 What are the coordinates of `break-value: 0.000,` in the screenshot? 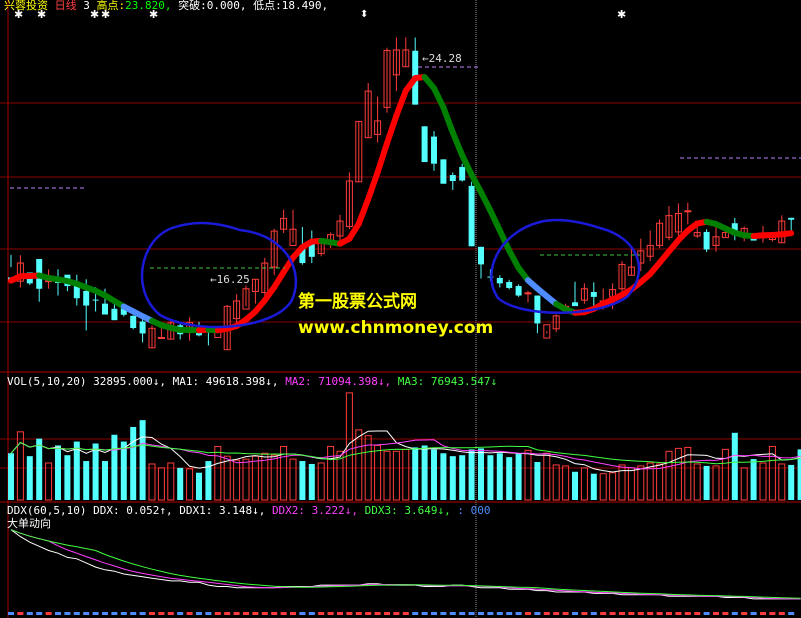 It's located at (226, 6).